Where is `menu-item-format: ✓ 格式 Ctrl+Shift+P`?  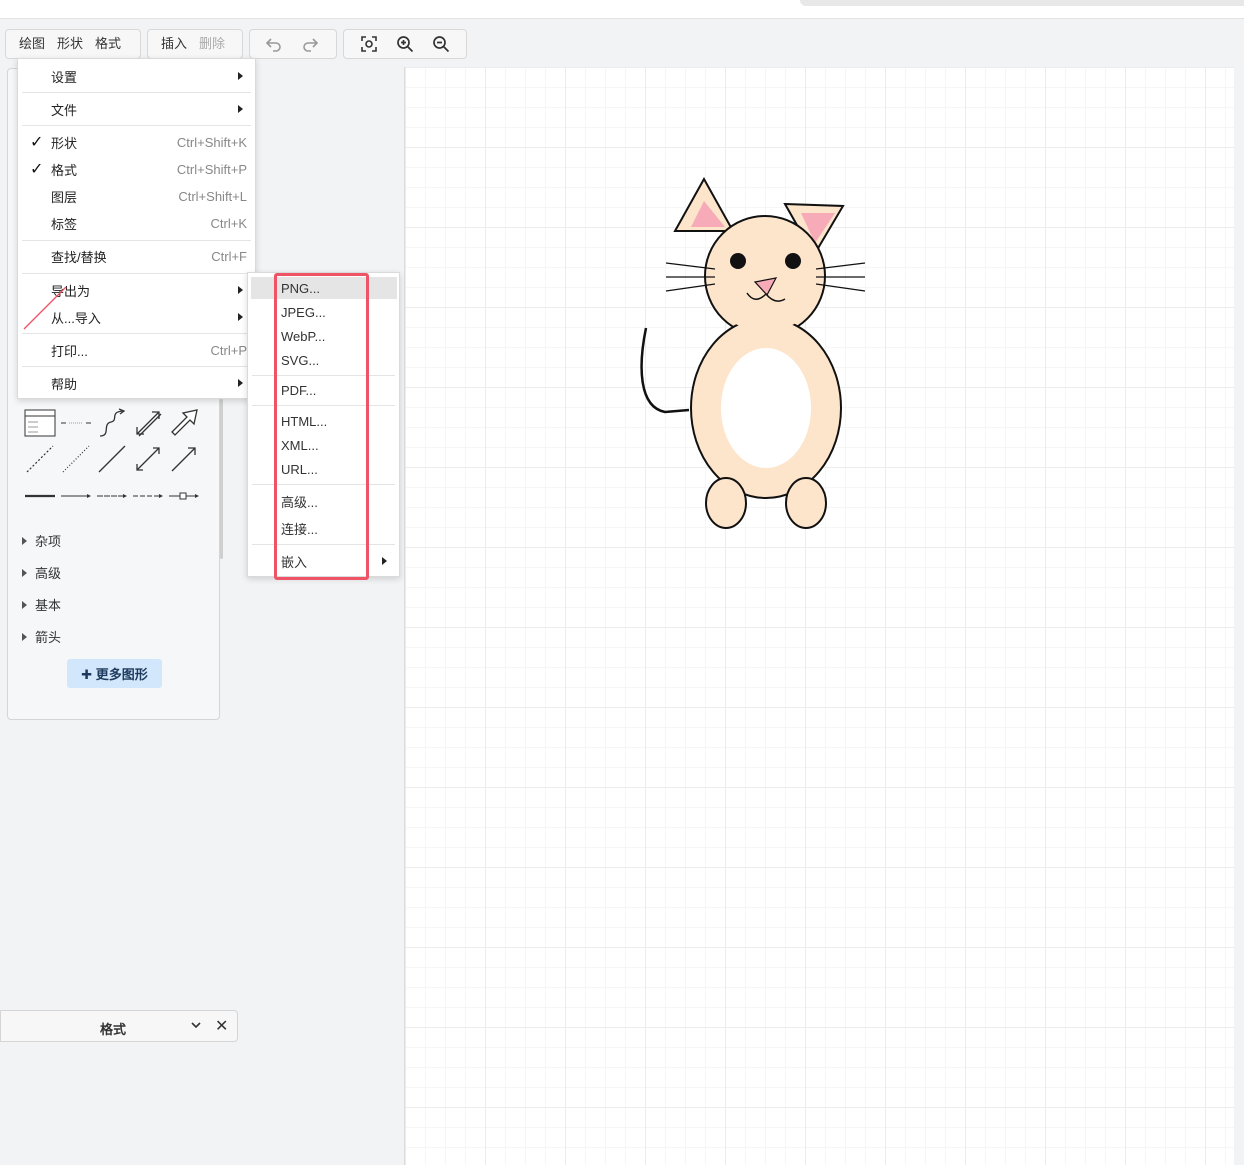 menu-item-format: ✓ 格式 Ctrl+Shift+P is located at coordinates (136, 169).